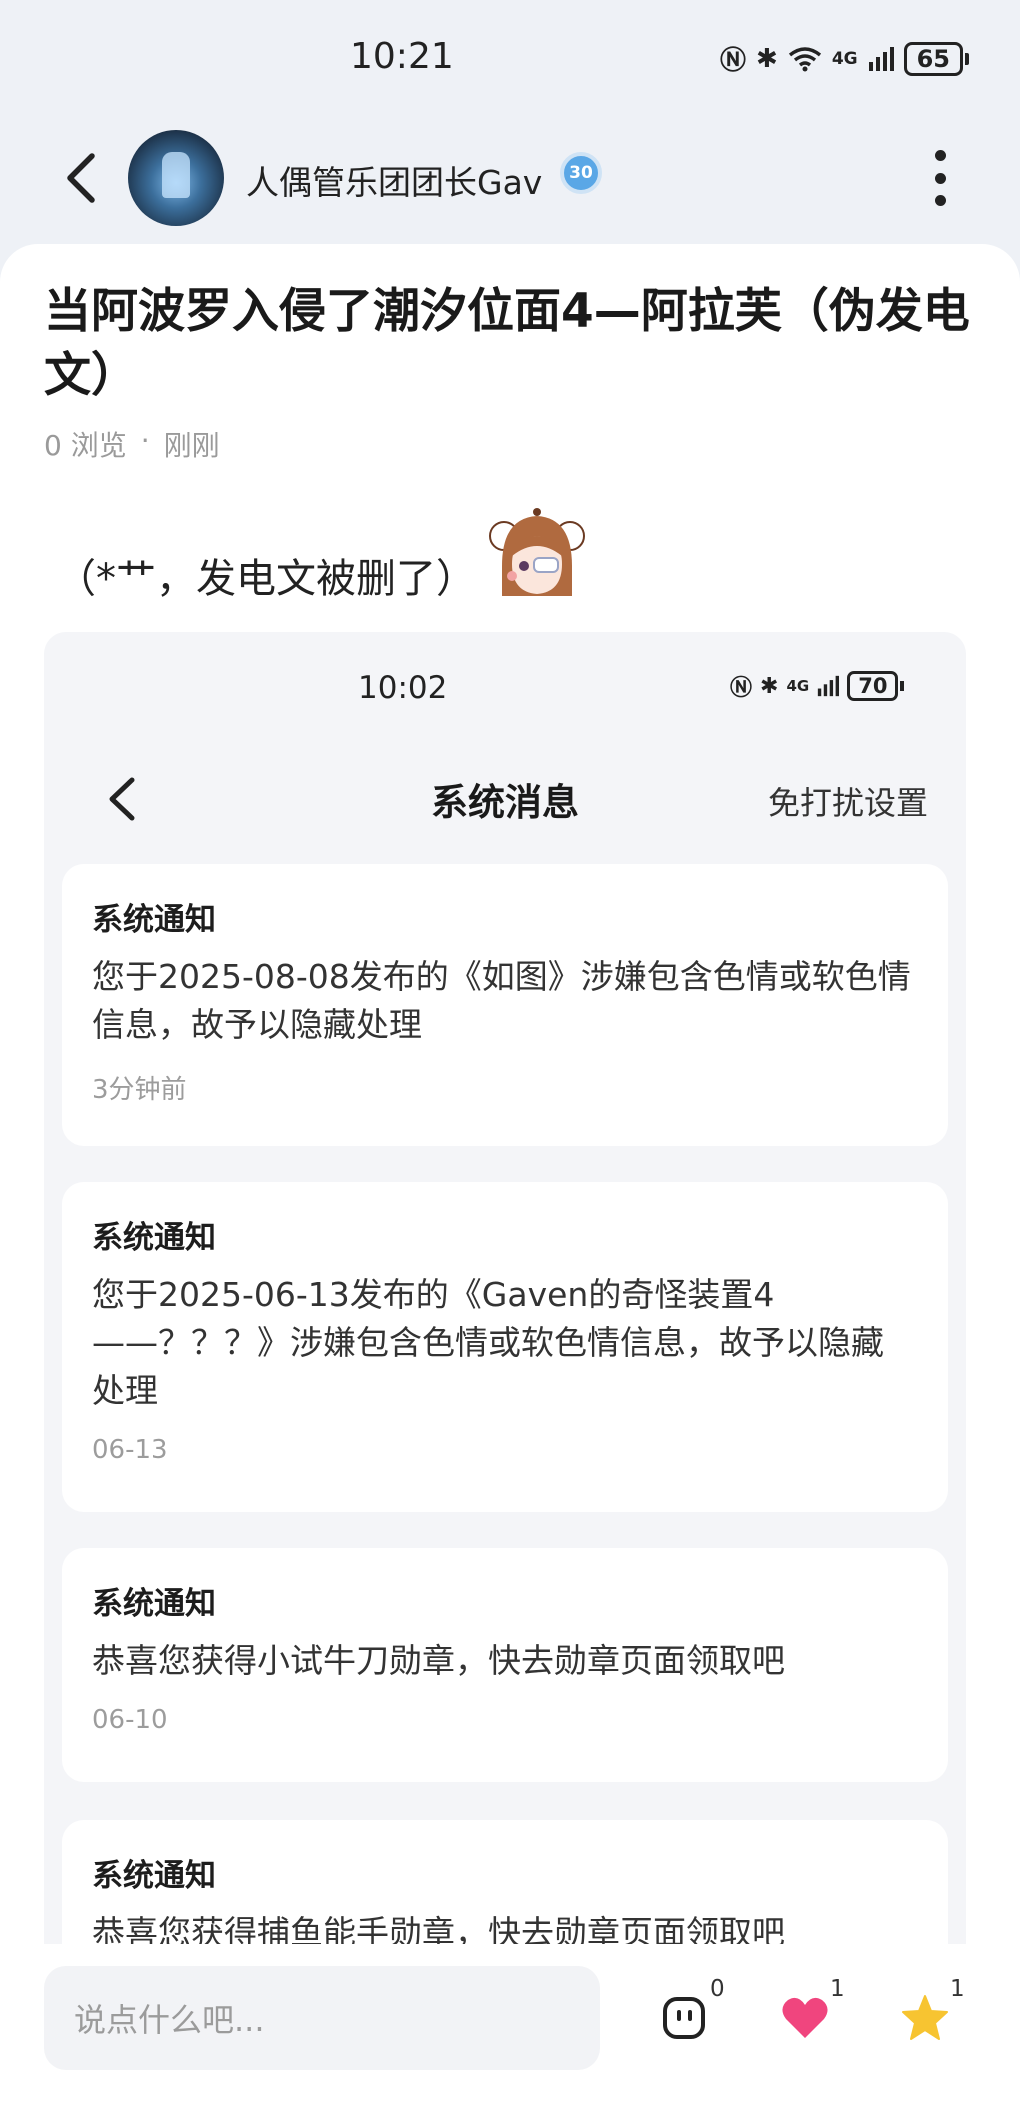 This screenshot has height=2104, width=1020. I want to click on embedded-network-type: 4G, so click(798, 686).